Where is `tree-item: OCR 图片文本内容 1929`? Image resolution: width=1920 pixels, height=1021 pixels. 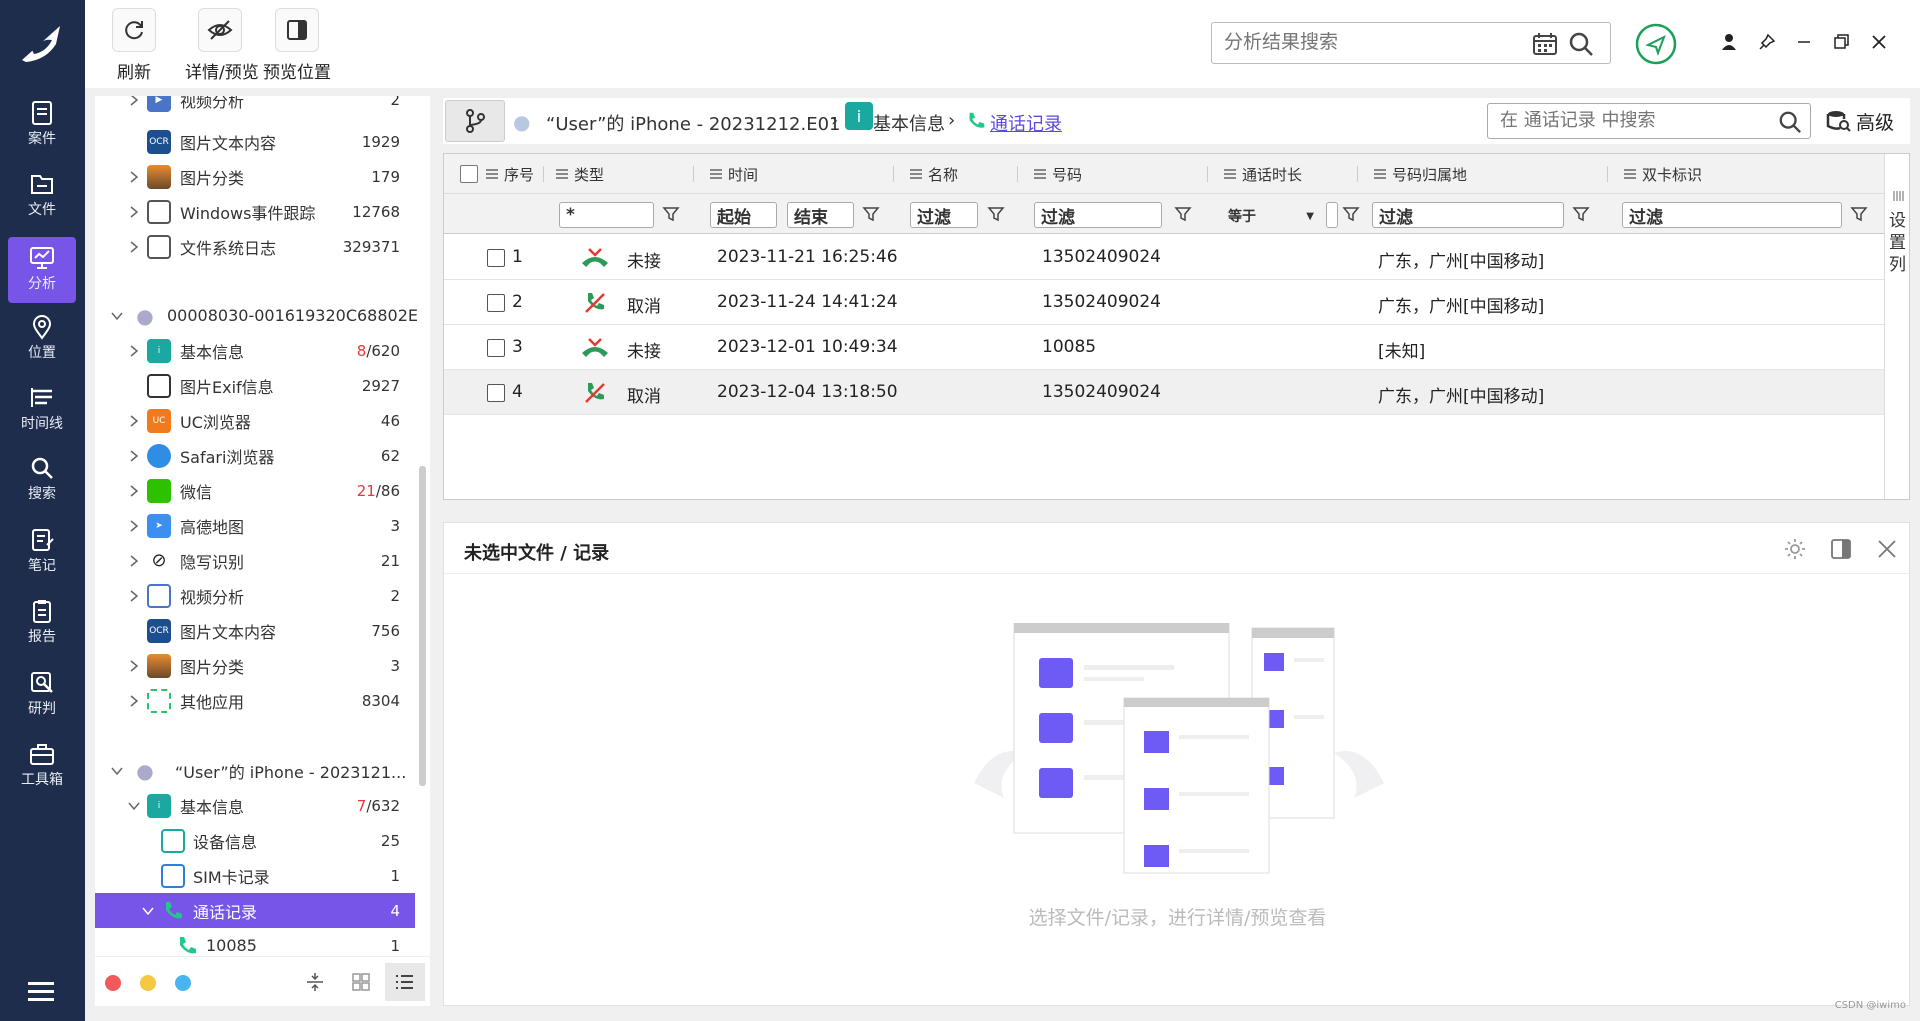
tree-item: OCR 图片文本内容 1929 is located at coordinates (255, 141).